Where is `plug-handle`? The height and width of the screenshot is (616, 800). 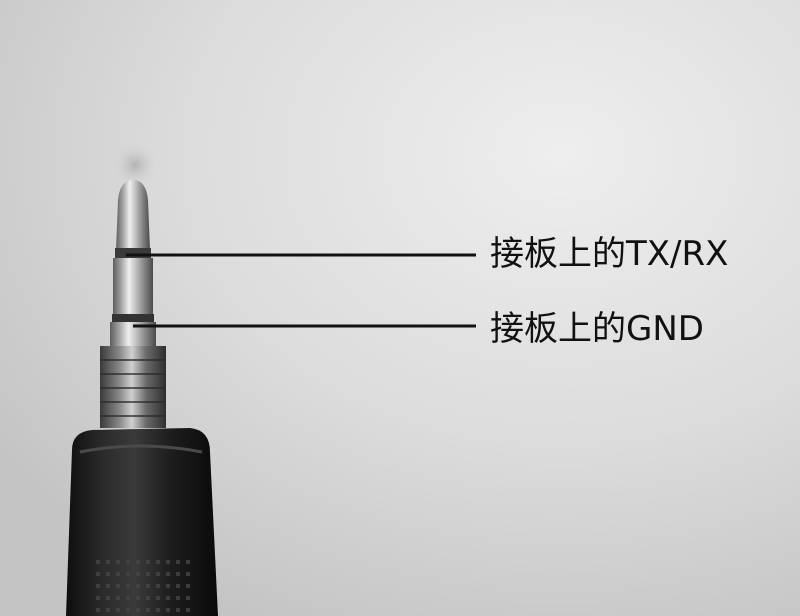
plug-handle is located at coordinates (142, 522).